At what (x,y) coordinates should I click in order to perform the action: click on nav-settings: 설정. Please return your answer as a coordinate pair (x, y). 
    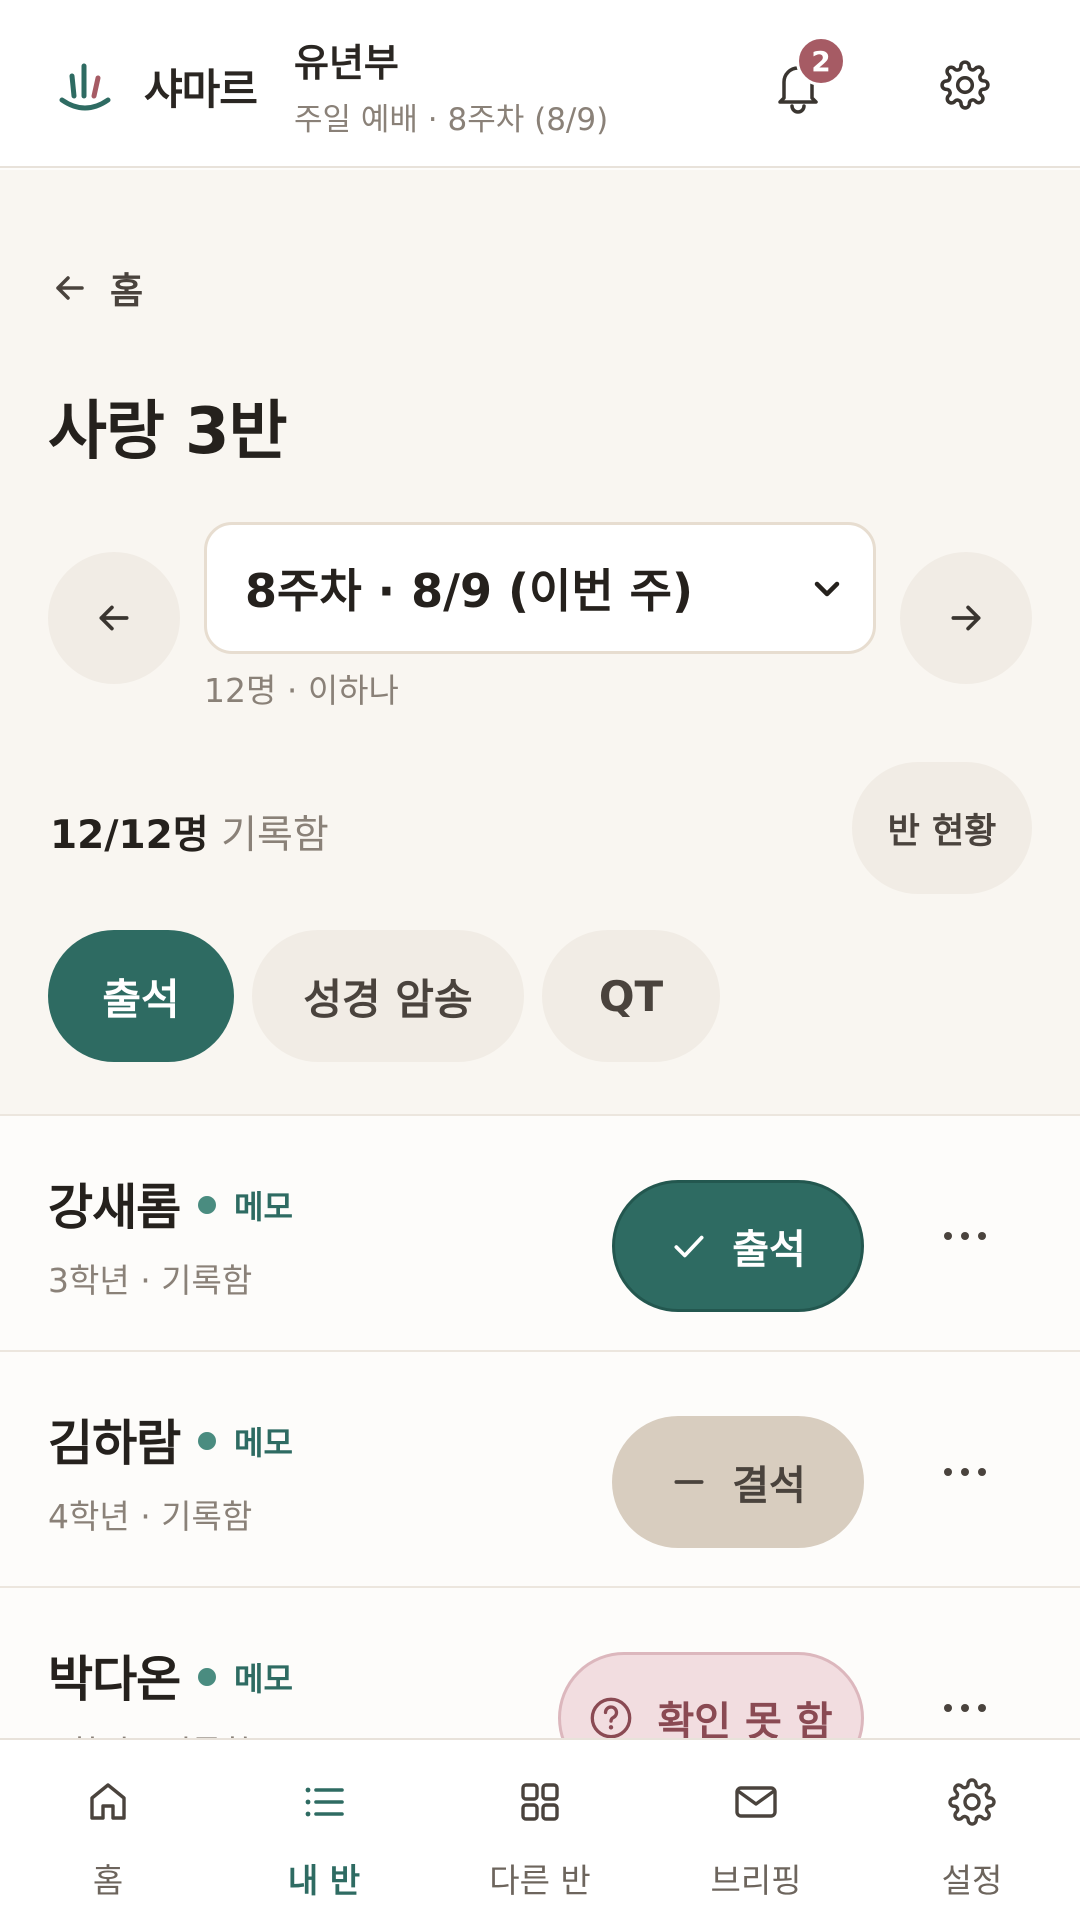
    Looking at the image, I should click on (972, 1830).